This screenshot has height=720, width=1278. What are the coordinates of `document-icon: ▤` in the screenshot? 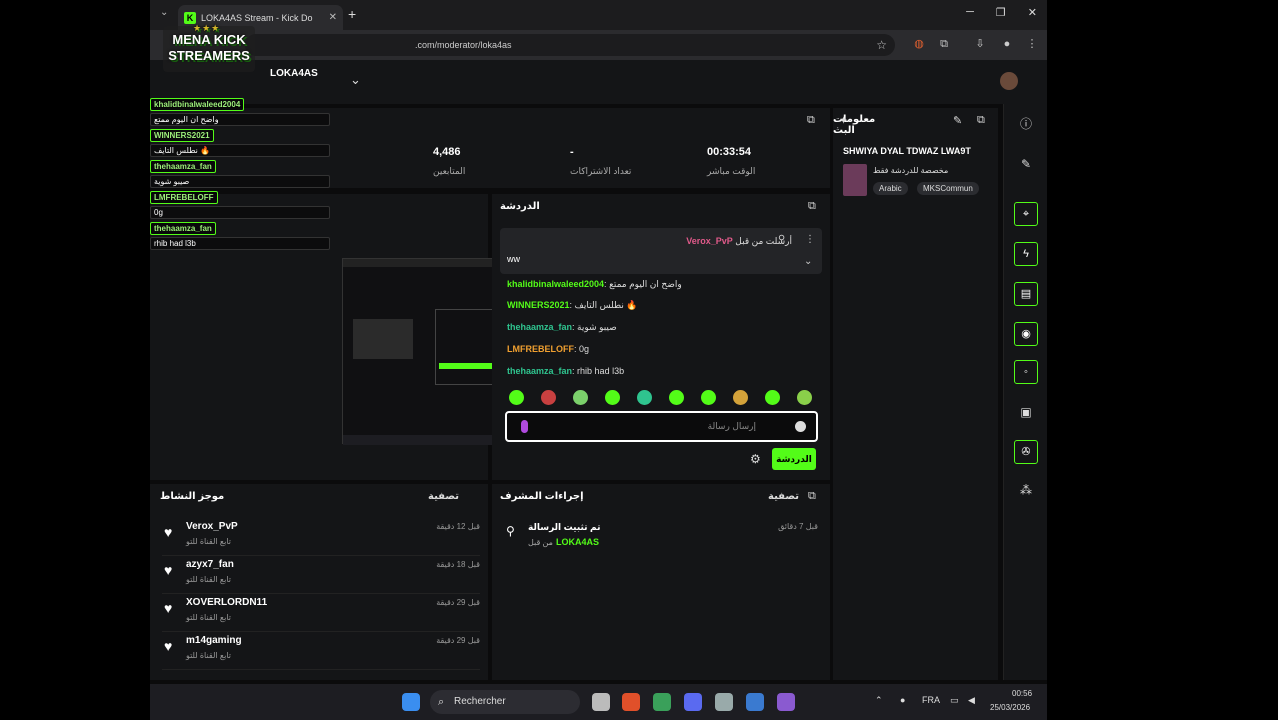 It's located at (1026, 294).